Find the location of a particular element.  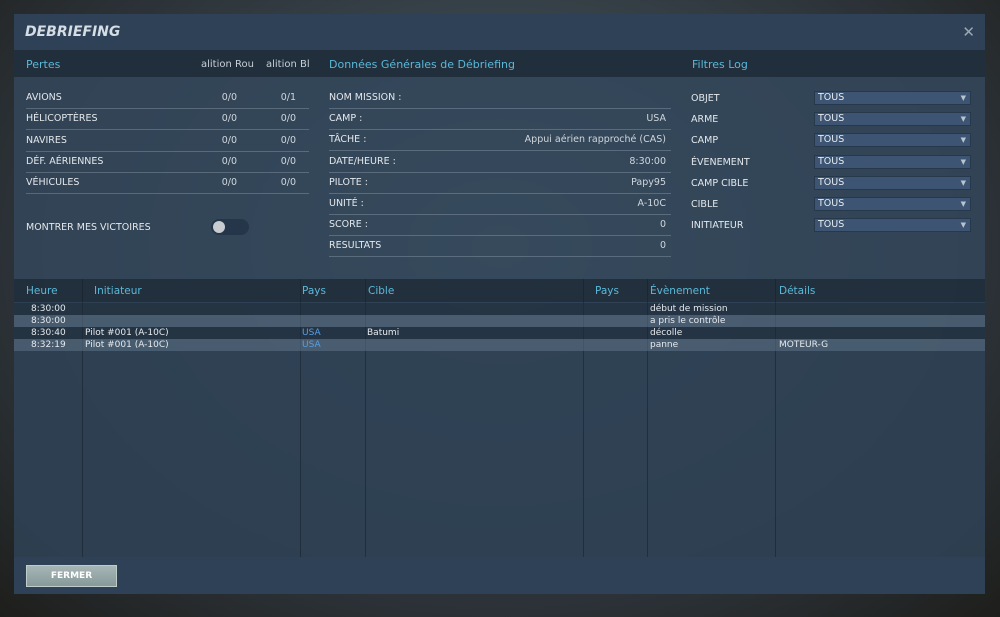

dialog-title: DEBRIEFING is located at coordinates (73, 32).